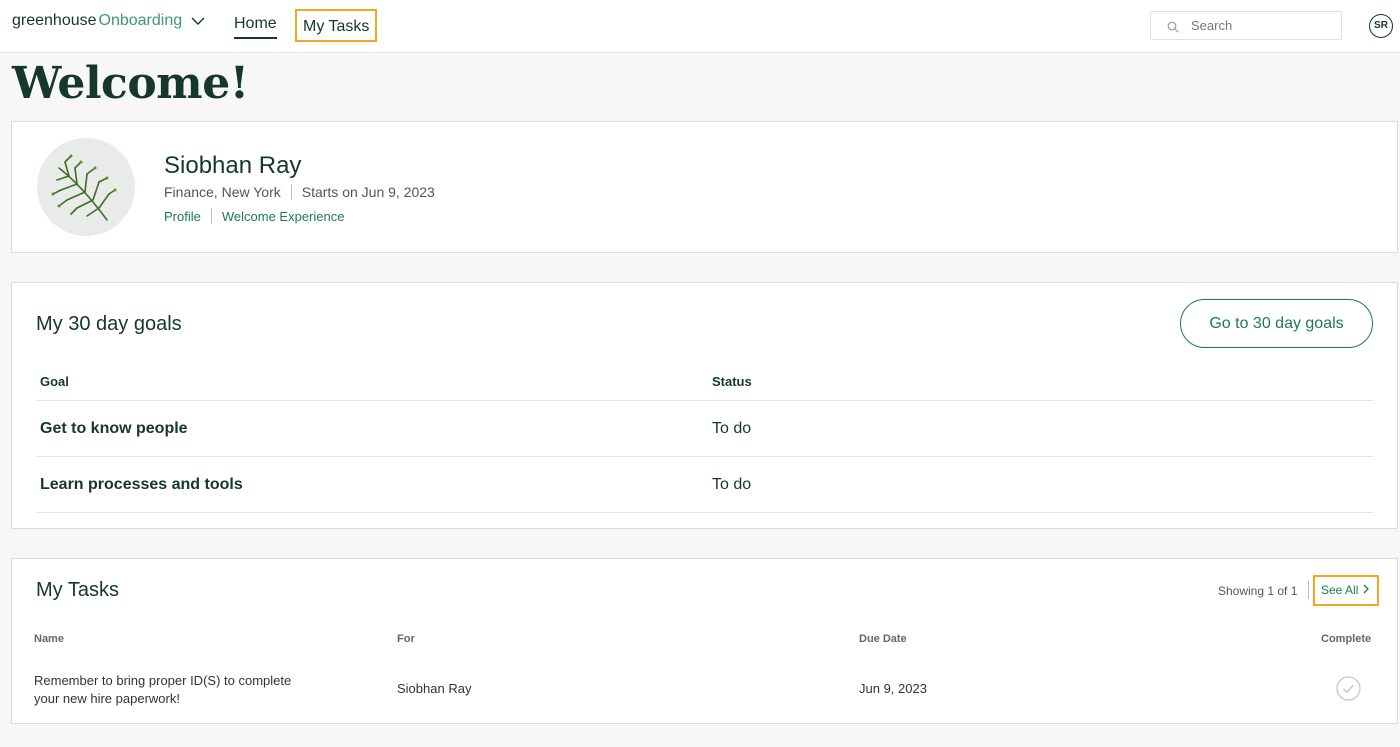  What do you see at coordinates (732, 381) in the screenshot?
I see `goals-column-status: Status` at bounding box center [732, 381].